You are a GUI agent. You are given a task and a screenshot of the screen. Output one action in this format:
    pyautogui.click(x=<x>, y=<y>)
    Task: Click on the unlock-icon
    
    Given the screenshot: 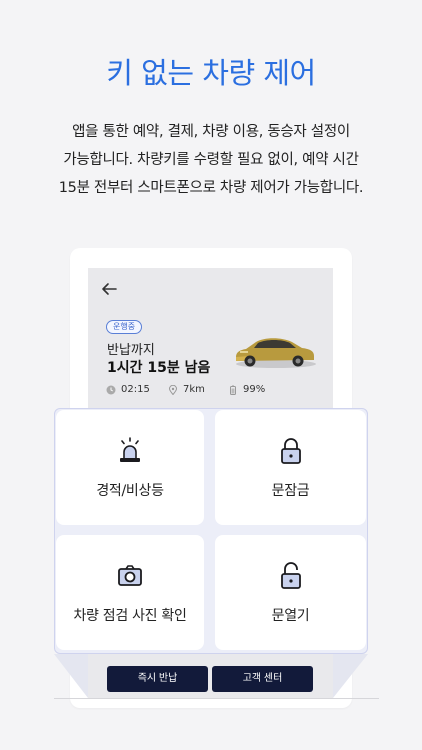 What is the action you would take?
    pyautogui.click(x=290, y=575)
    